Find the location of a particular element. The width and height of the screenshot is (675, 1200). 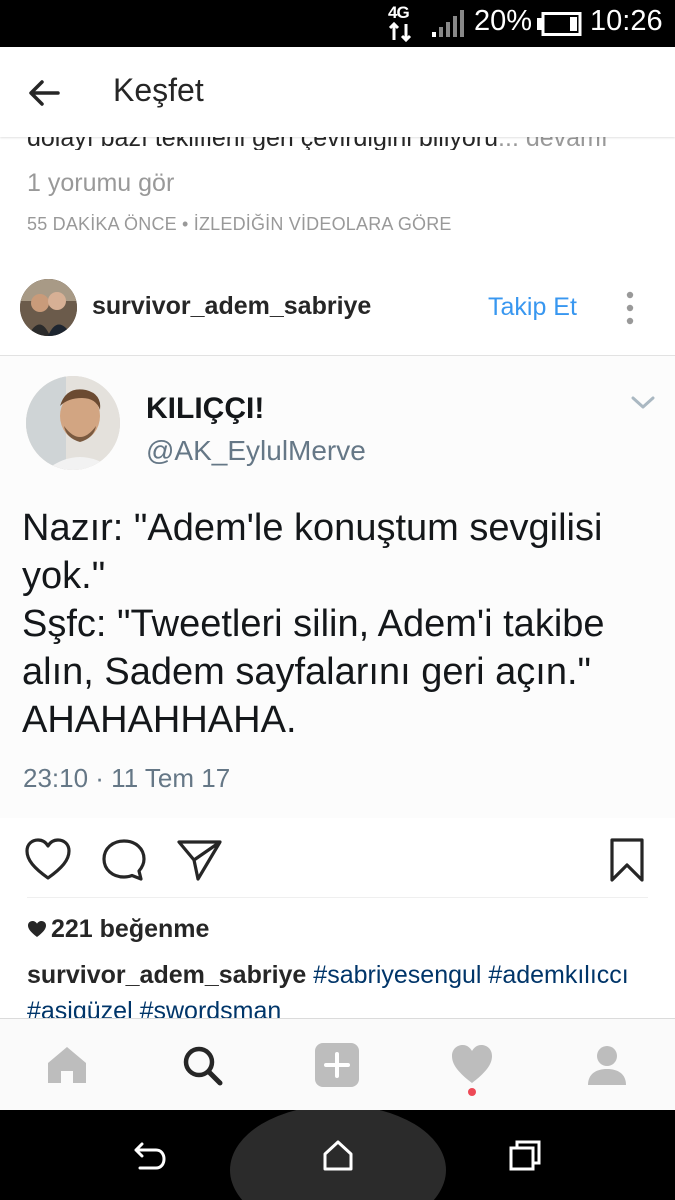

tweet-handle: @AK_EylulMerve is located at coordinates (256, 450).